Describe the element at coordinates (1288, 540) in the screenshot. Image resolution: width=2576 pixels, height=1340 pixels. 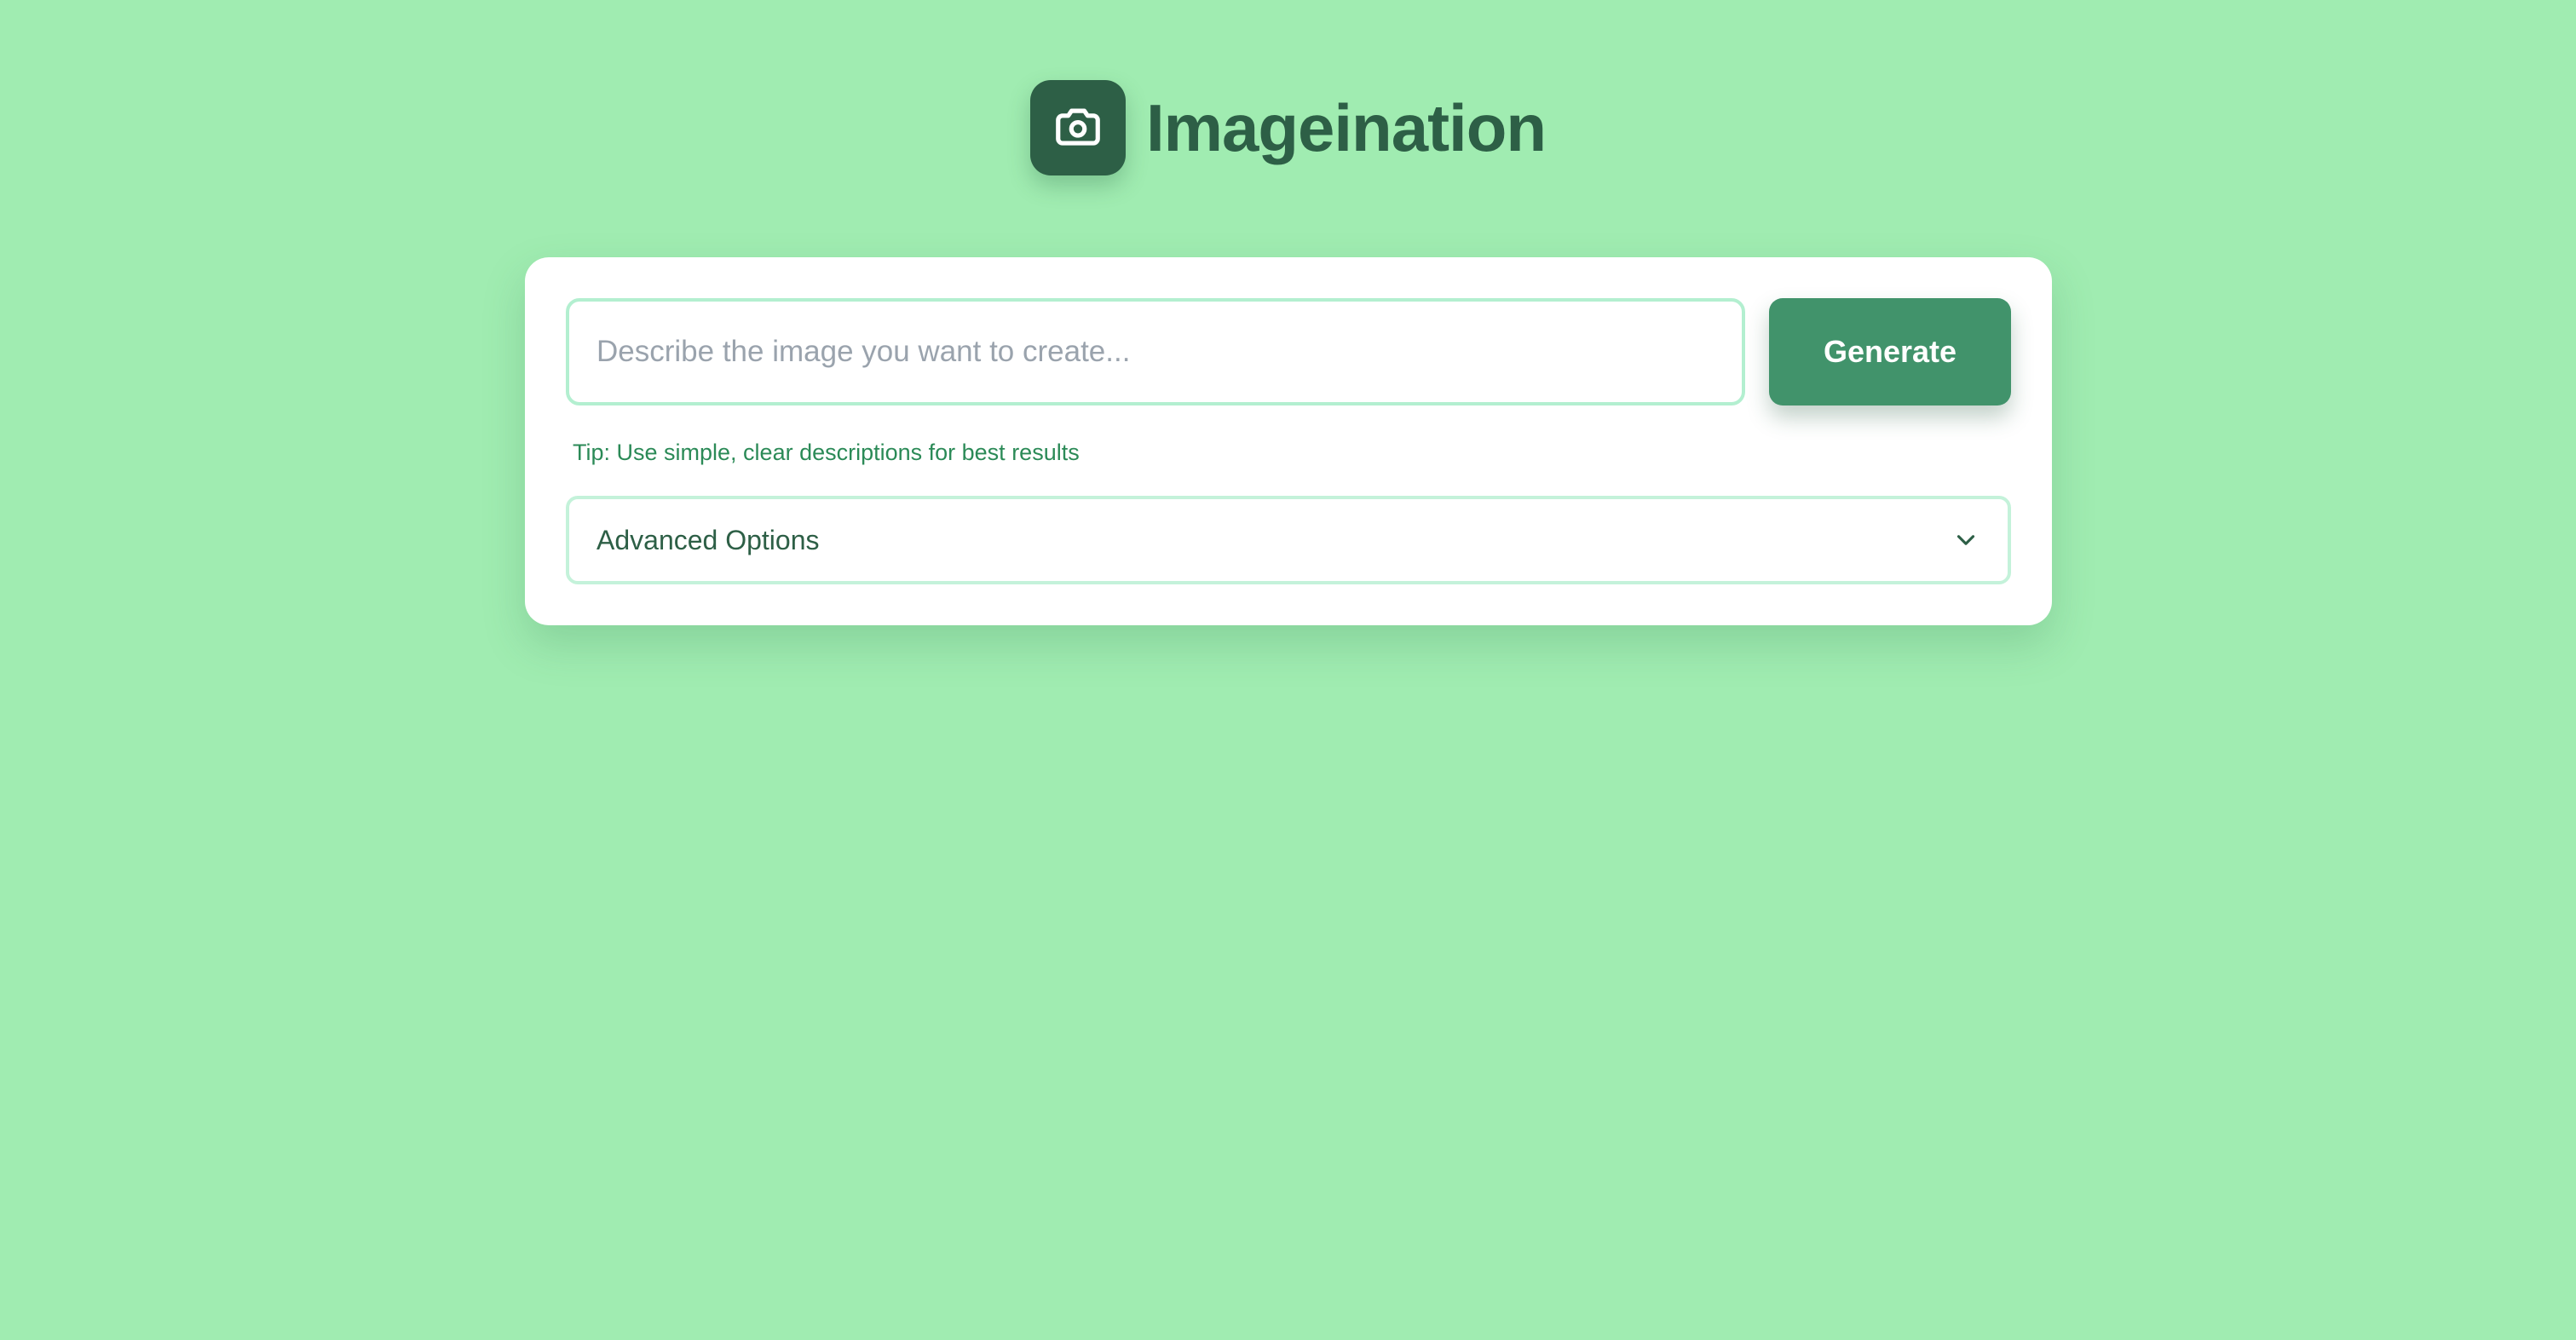
I see `advanced-options-toggle: Advanced Options` at that location.